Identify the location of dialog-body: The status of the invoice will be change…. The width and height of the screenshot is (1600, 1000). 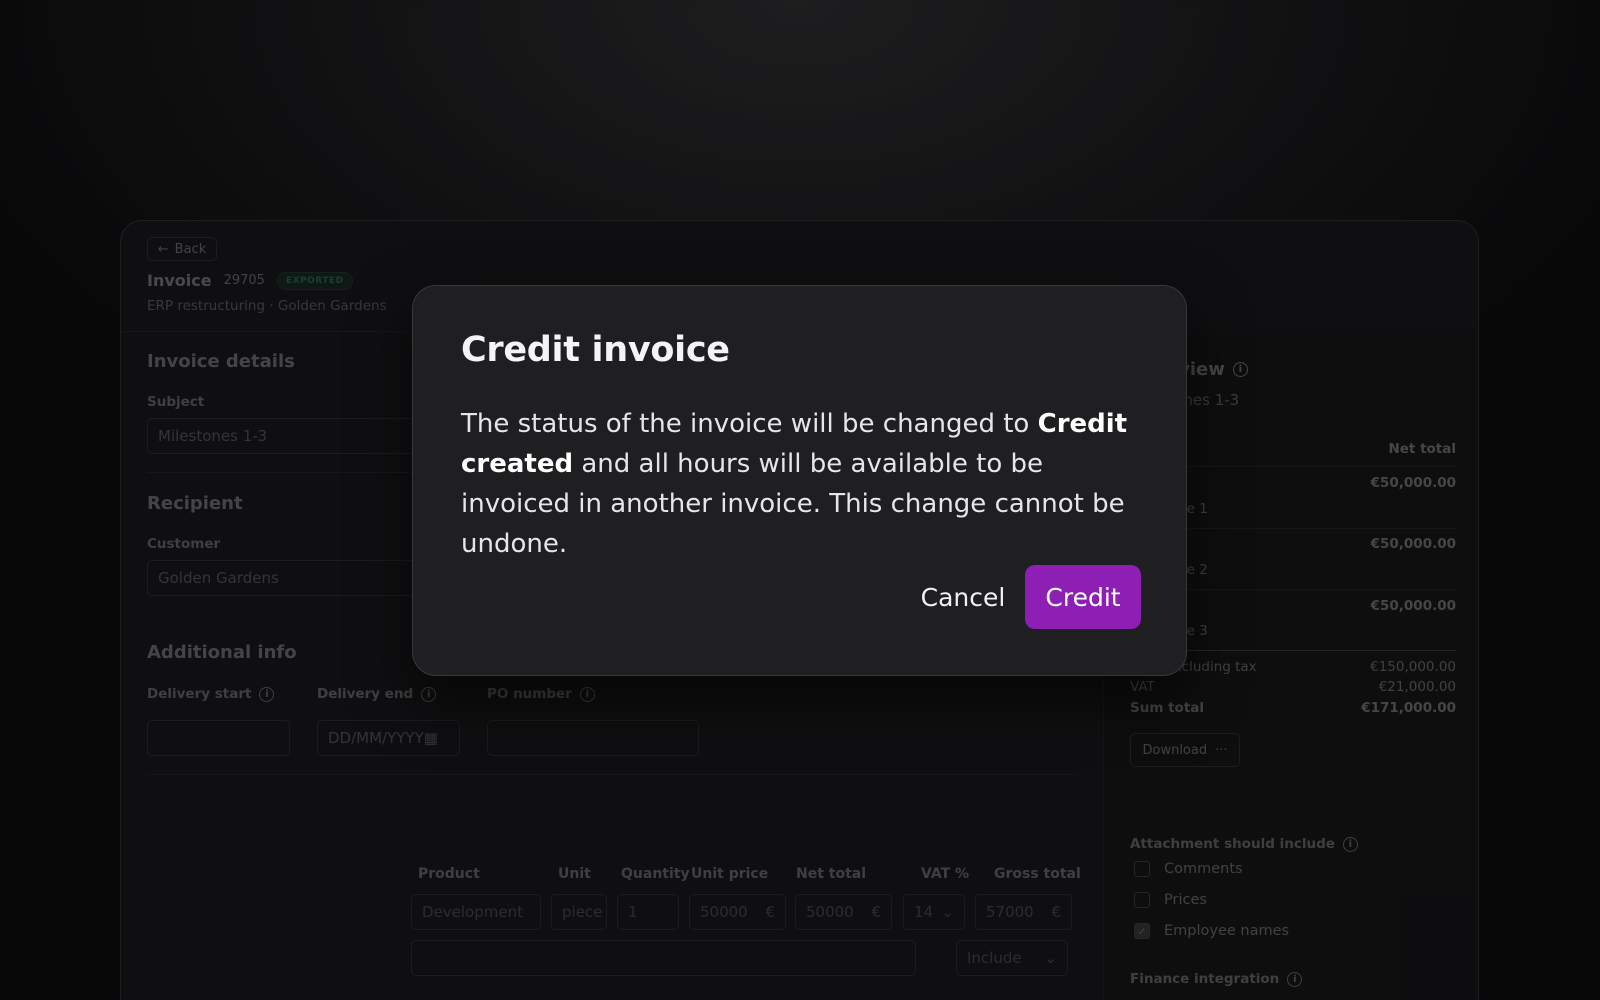
(806, 484).